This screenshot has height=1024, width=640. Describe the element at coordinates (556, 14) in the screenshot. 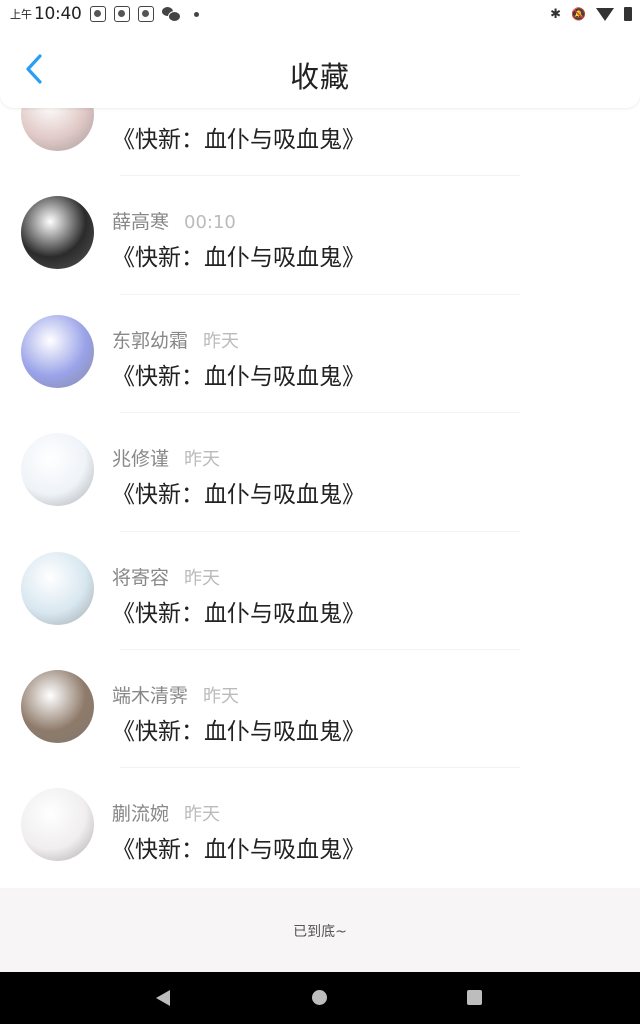

I see `bluetooth-icon: ✱` at that location.